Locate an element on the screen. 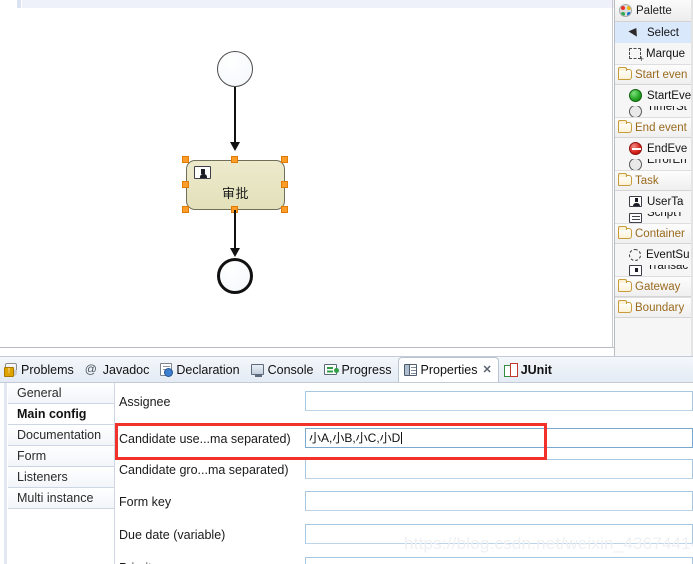 This screenshot has width=693, height=564. palette-group-gateway: Gateway is located at coordinates (654, 286).